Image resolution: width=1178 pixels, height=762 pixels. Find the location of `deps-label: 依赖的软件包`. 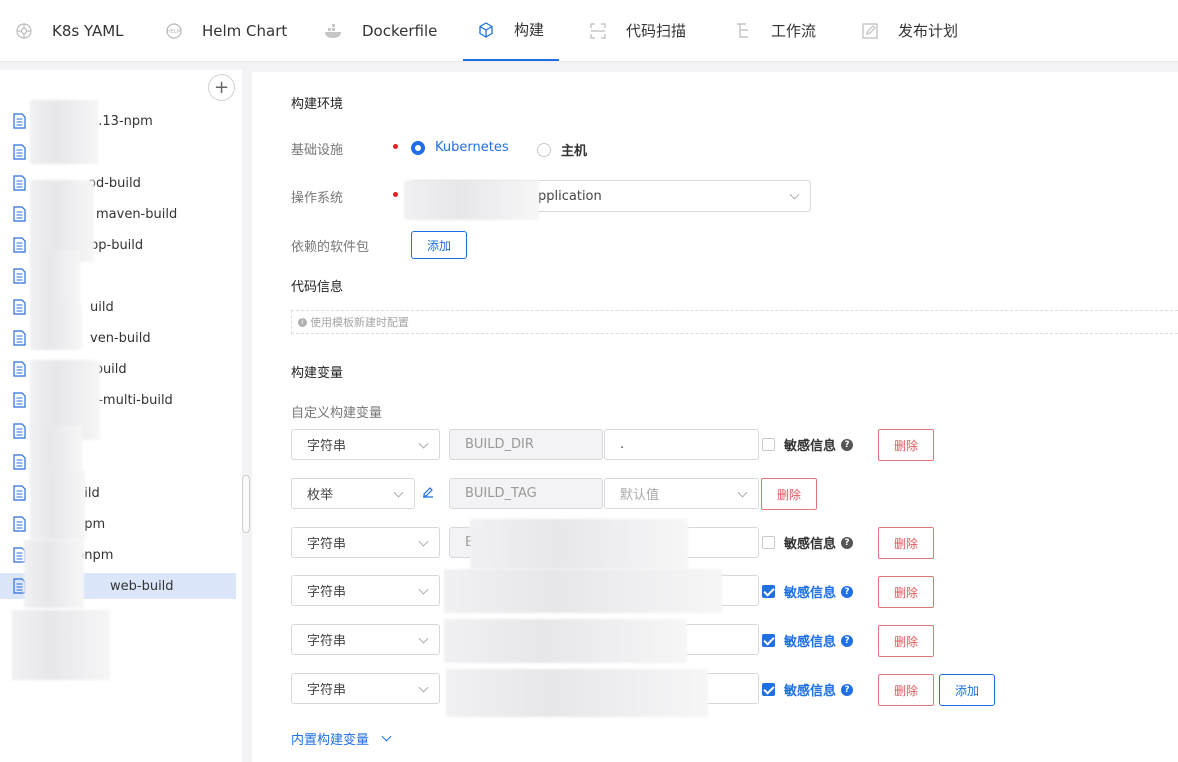

deps-label: 依赖的软件包 is located at coordinates (330, 247).